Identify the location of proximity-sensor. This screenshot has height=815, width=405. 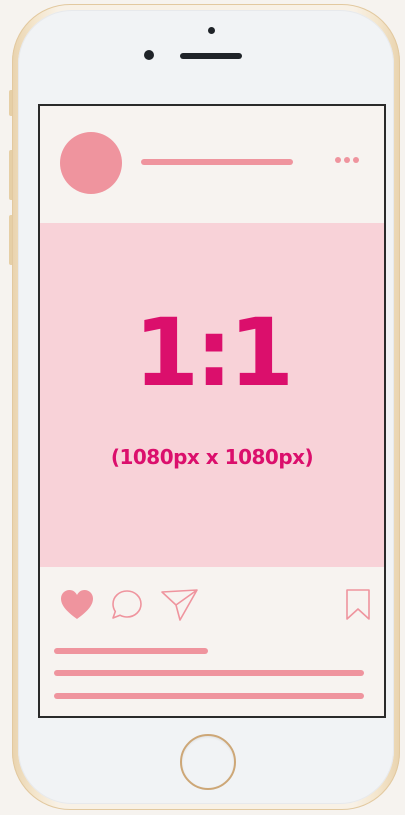
(211, 30).